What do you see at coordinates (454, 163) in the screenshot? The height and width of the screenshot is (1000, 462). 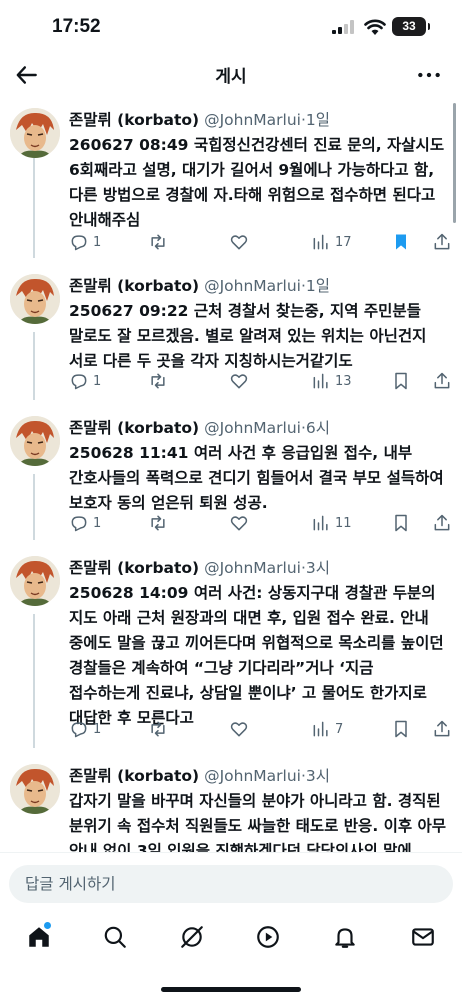 I see `scrollbar` at bounding box center [454, 163].